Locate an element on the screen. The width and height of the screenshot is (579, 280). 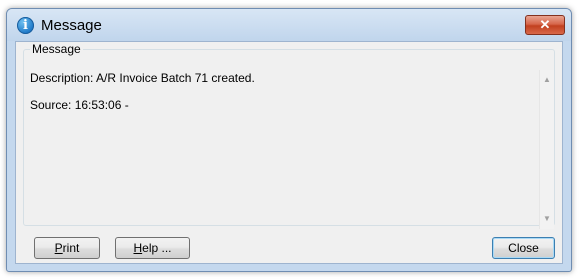
help-mnemonic: H is located at coordinates (138, 248).